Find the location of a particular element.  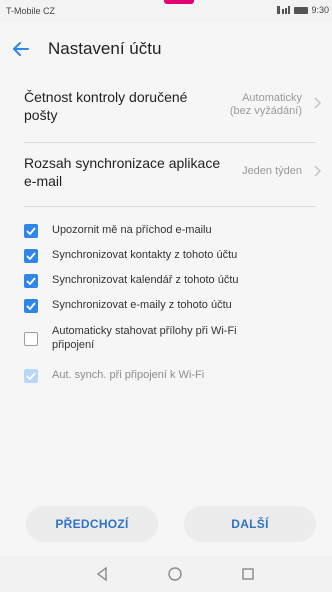

checkbox-row: Upozornit mě na příchod e-mailu is located at coordinates (174, 230).